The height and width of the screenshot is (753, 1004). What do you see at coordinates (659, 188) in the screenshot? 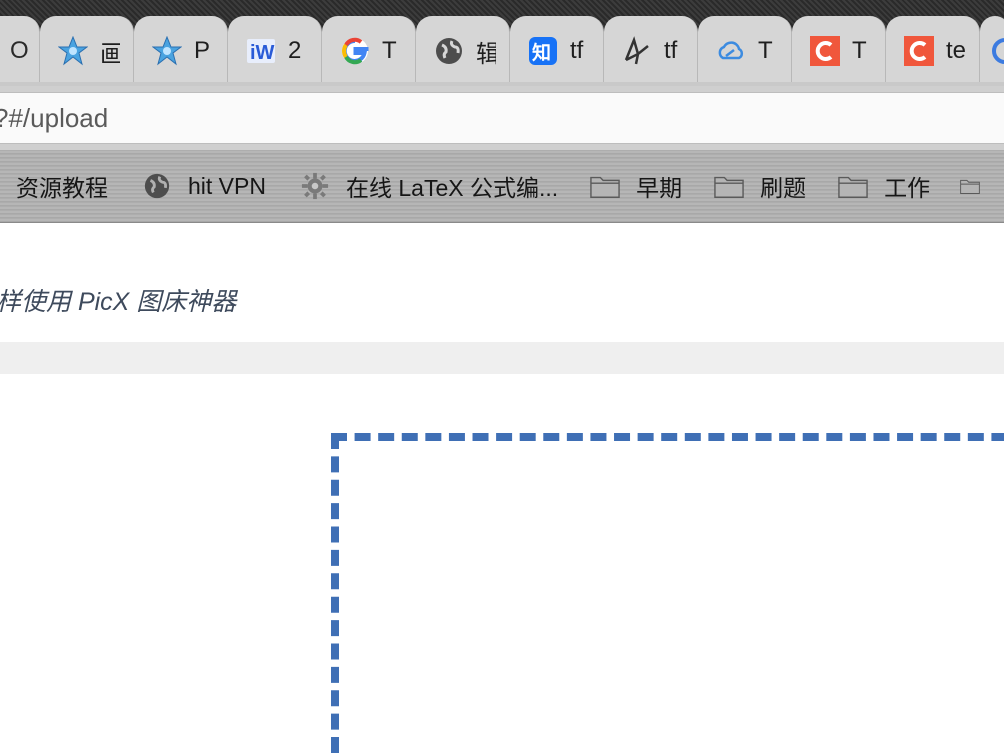
I see `bookmark-label: 早期` at bounding box center [659, 188].